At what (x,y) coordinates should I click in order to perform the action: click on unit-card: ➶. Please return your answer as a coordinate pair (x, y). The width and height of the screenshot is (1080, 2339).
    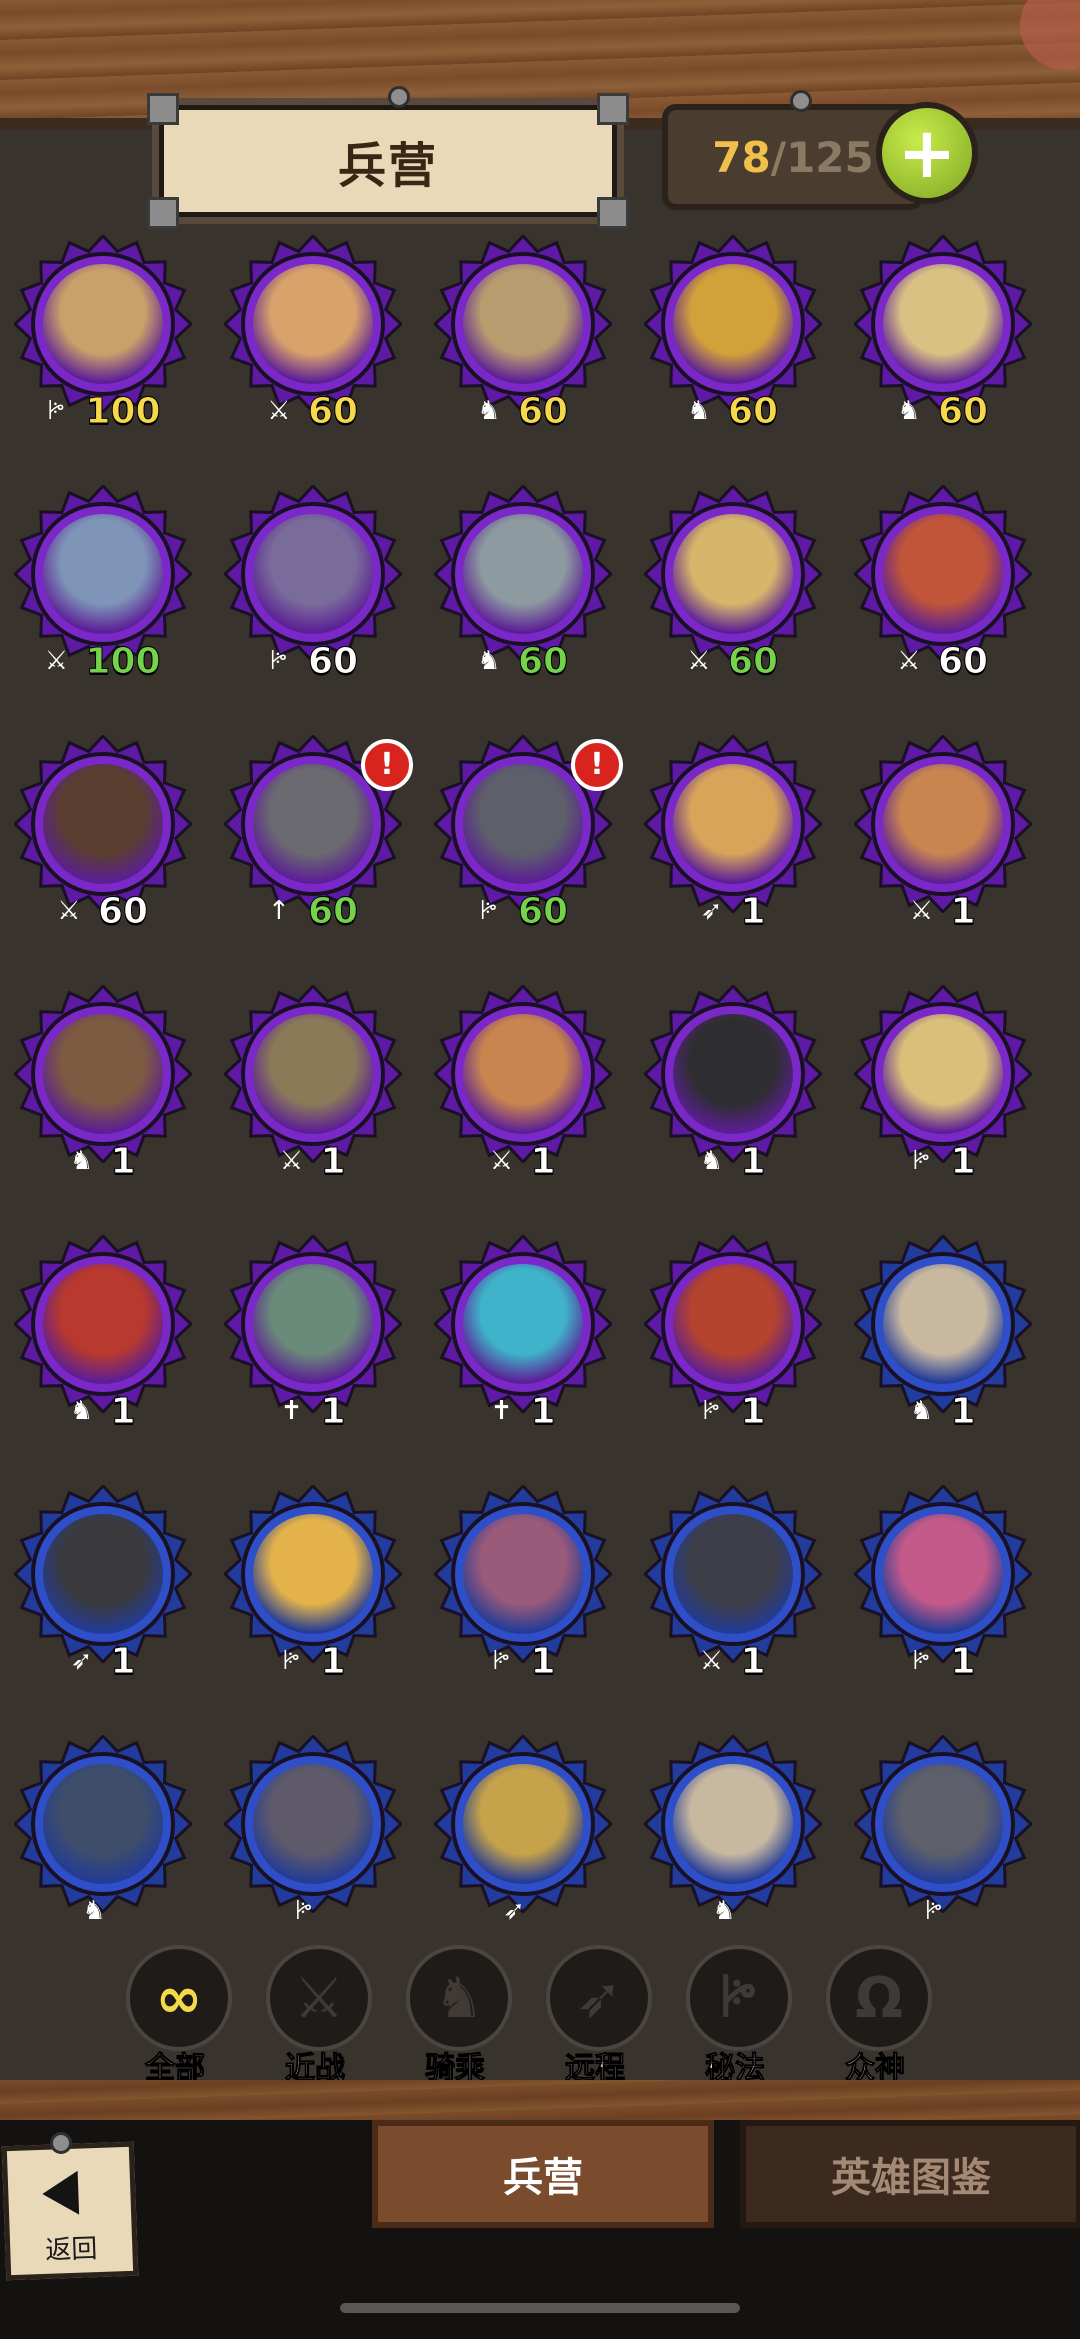
    Looking at the image, I should click on (521, 1830).